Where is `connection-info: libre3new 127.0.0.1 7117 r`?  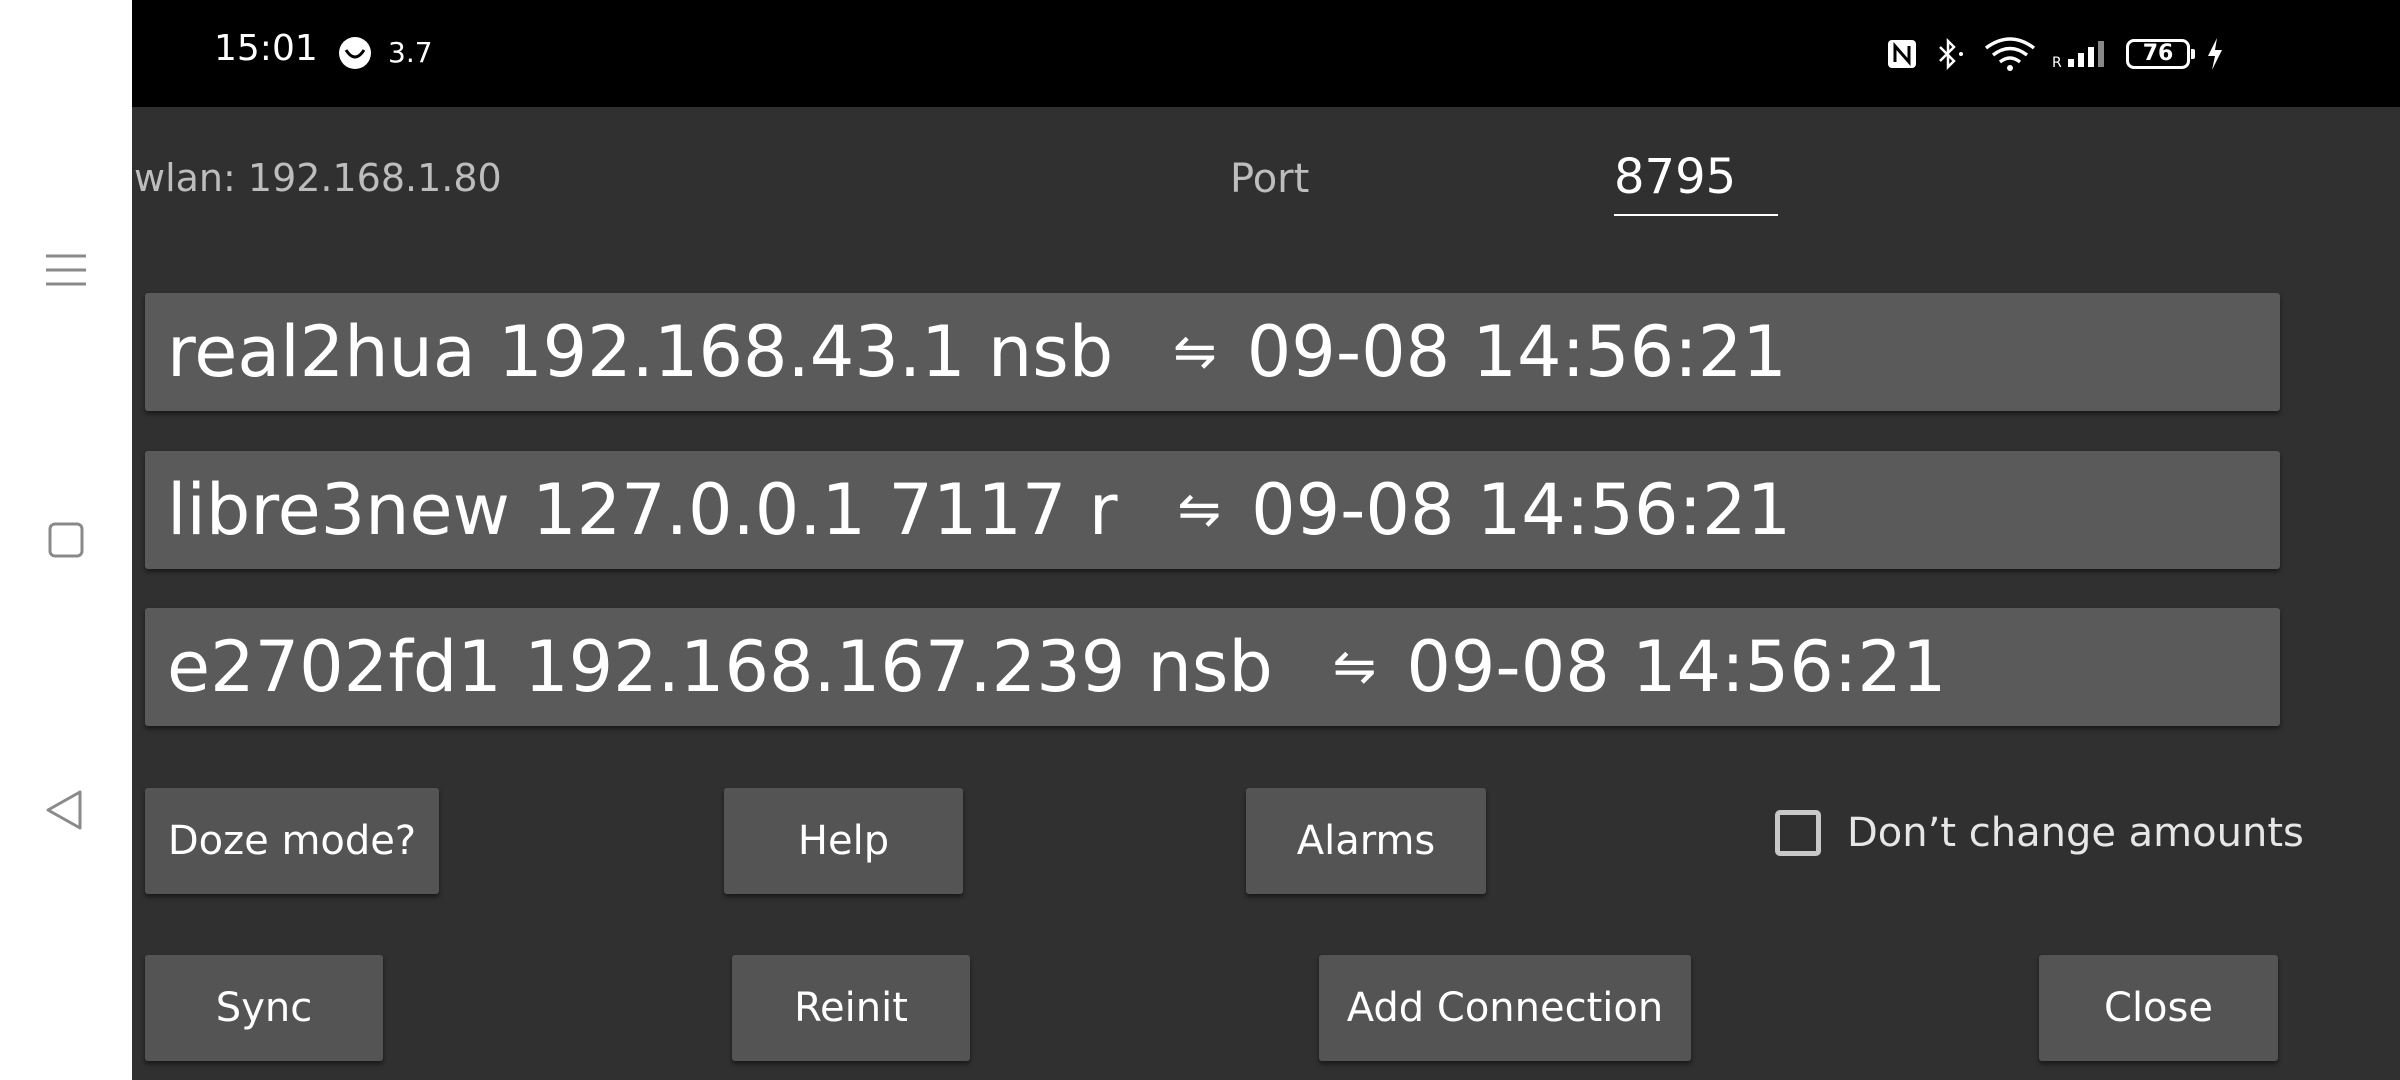 connection-info: libre3new 127.0.0.1 7117 r is located at coordinates (642, 510).